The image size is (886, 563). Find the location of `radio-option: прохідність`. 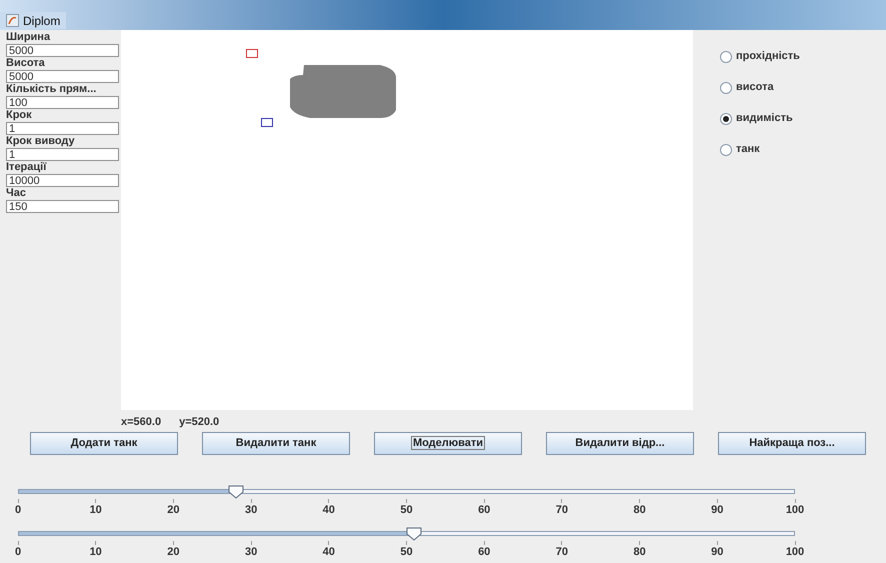

radio-option: прохідність is located at coordinates (760, 56).